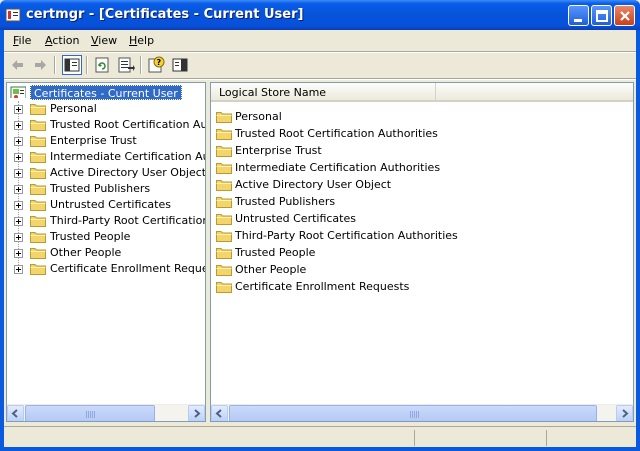  I want to click on help-icon: ?, so click(156, 64).